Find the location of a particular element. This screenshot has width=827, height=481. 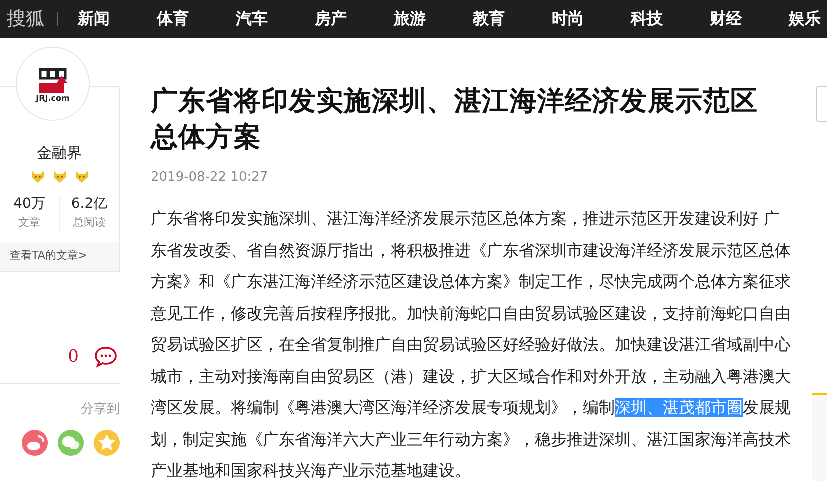

chat-bubbles-icon is located at coordinates (71, 443).